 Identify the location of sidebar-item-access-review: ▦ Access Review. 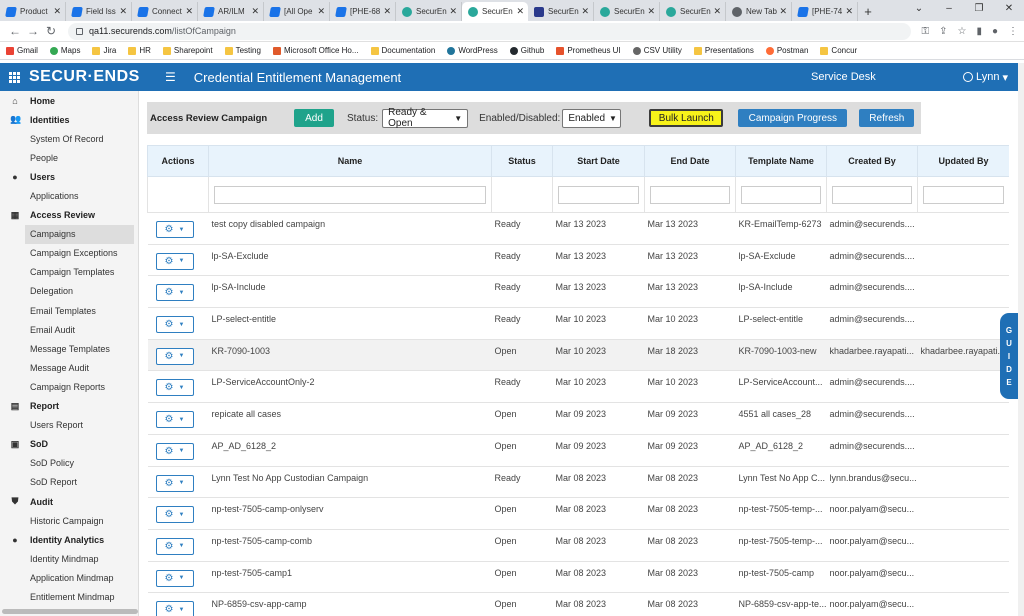
(69, 215).